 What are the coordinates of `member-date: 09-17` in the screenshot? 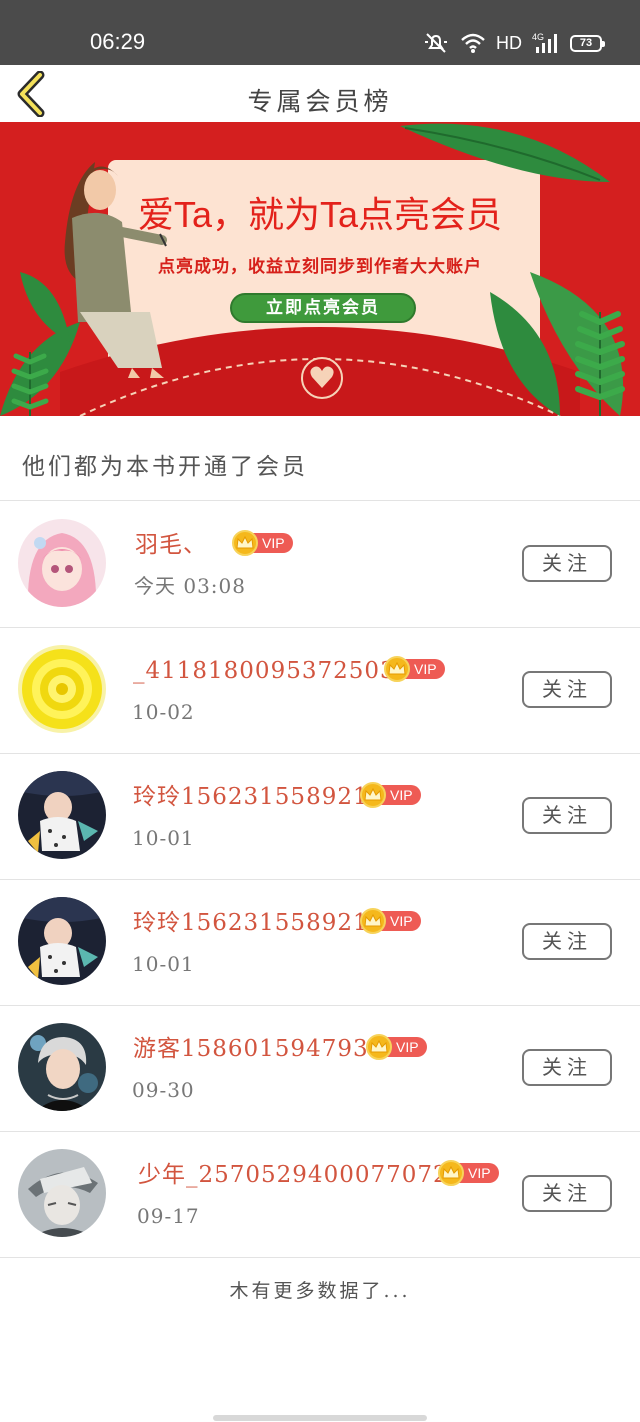 It's located at (168, 1216).